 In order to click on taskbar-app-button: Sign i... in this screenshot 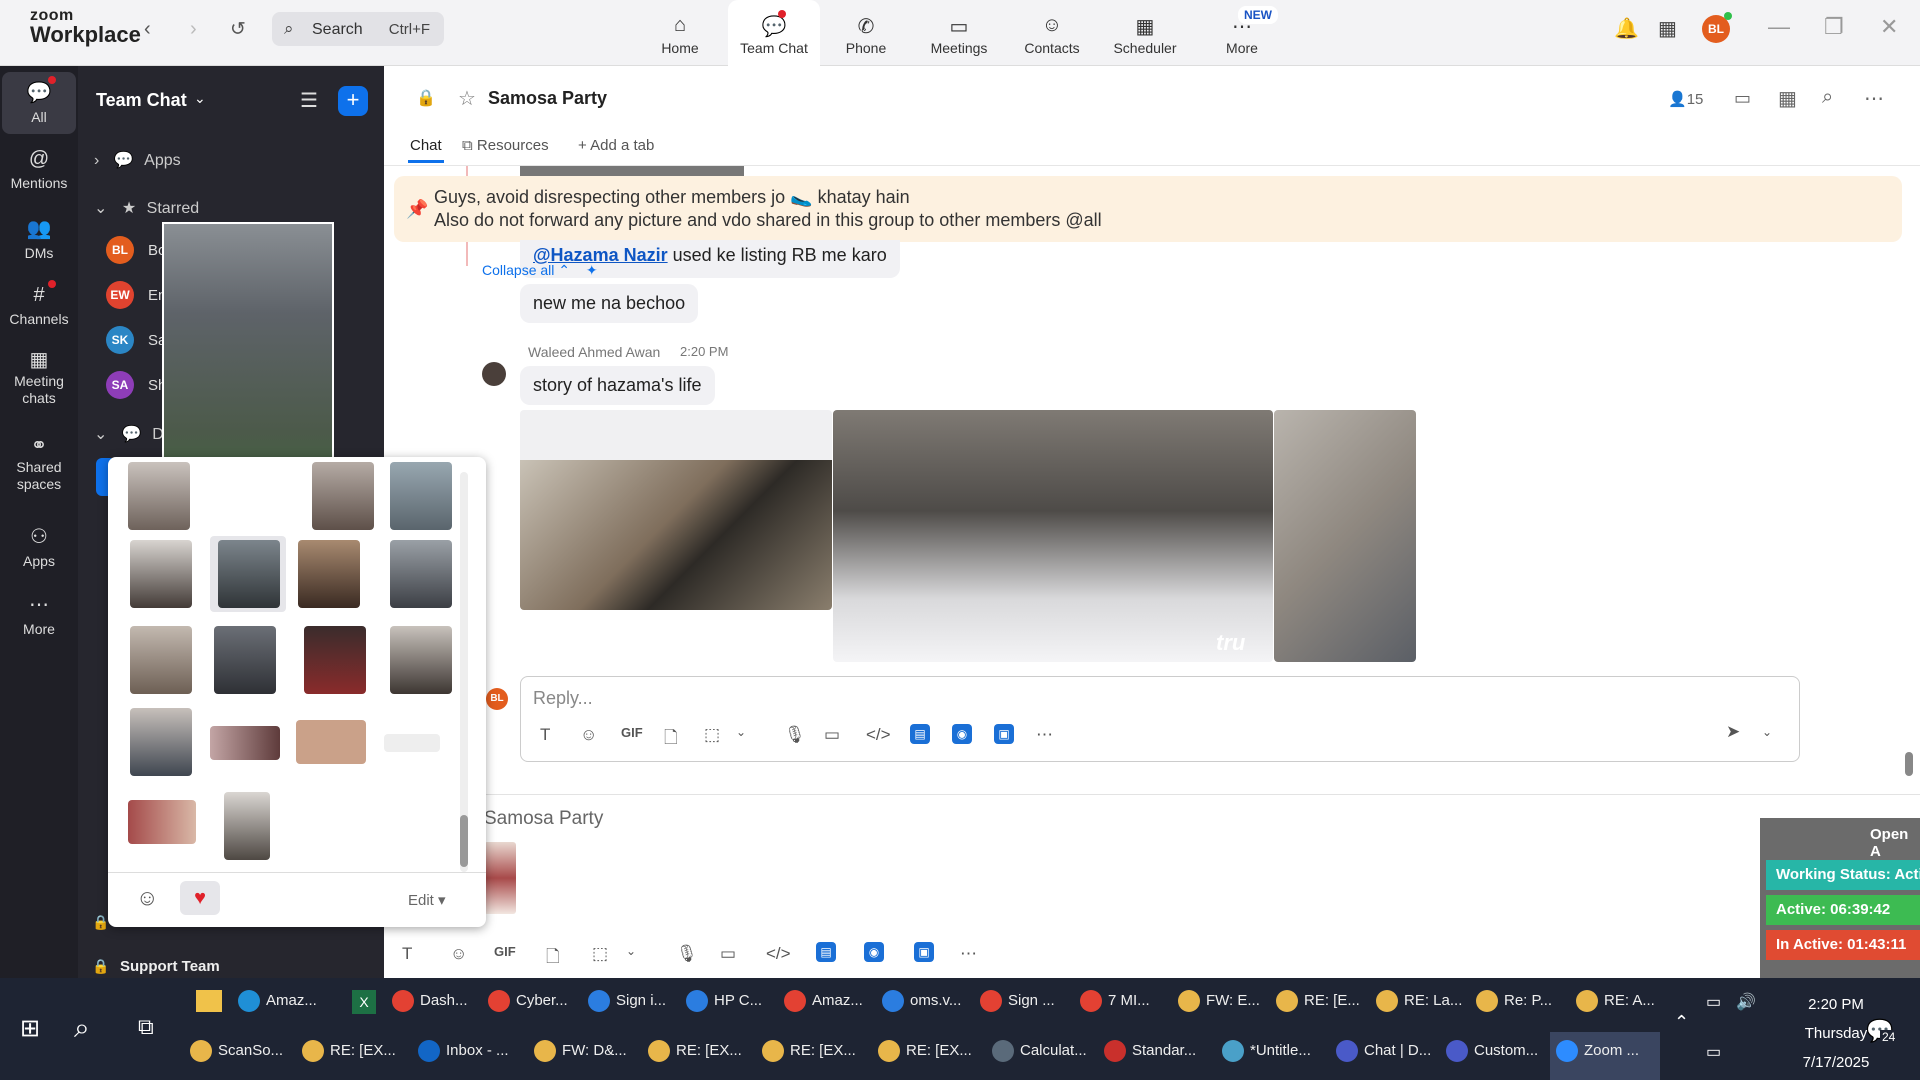, I will do `click(627, 1012)`.